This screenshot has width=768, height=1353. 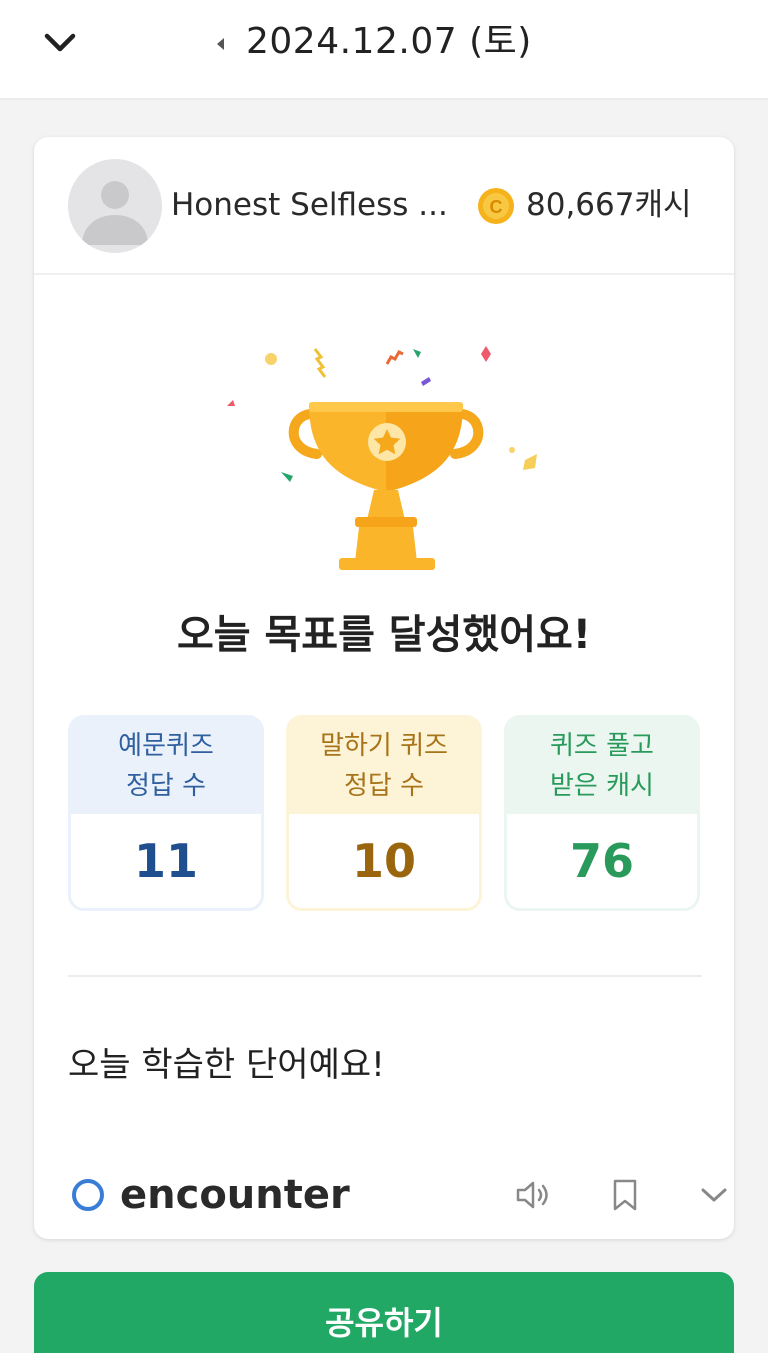 What do you see at coordinates (384, 457) in the screenshot?
I see `trophy-icon` at bounding box center [384, 457].